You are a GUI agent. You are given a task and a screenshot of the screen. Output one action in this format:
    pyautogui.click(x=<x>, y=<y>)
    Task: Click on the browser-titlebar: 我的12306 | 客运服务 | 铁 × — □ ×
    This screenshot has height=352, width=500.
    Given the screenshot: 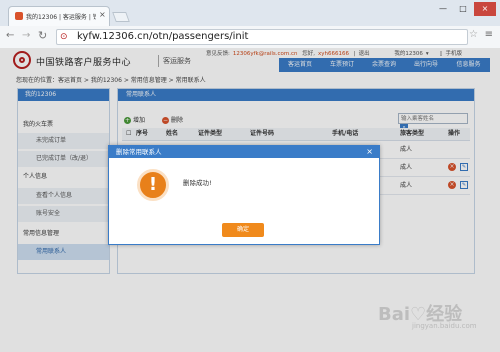 What is the action you would take?
    pyautogui.click(x=250, y=13)
    